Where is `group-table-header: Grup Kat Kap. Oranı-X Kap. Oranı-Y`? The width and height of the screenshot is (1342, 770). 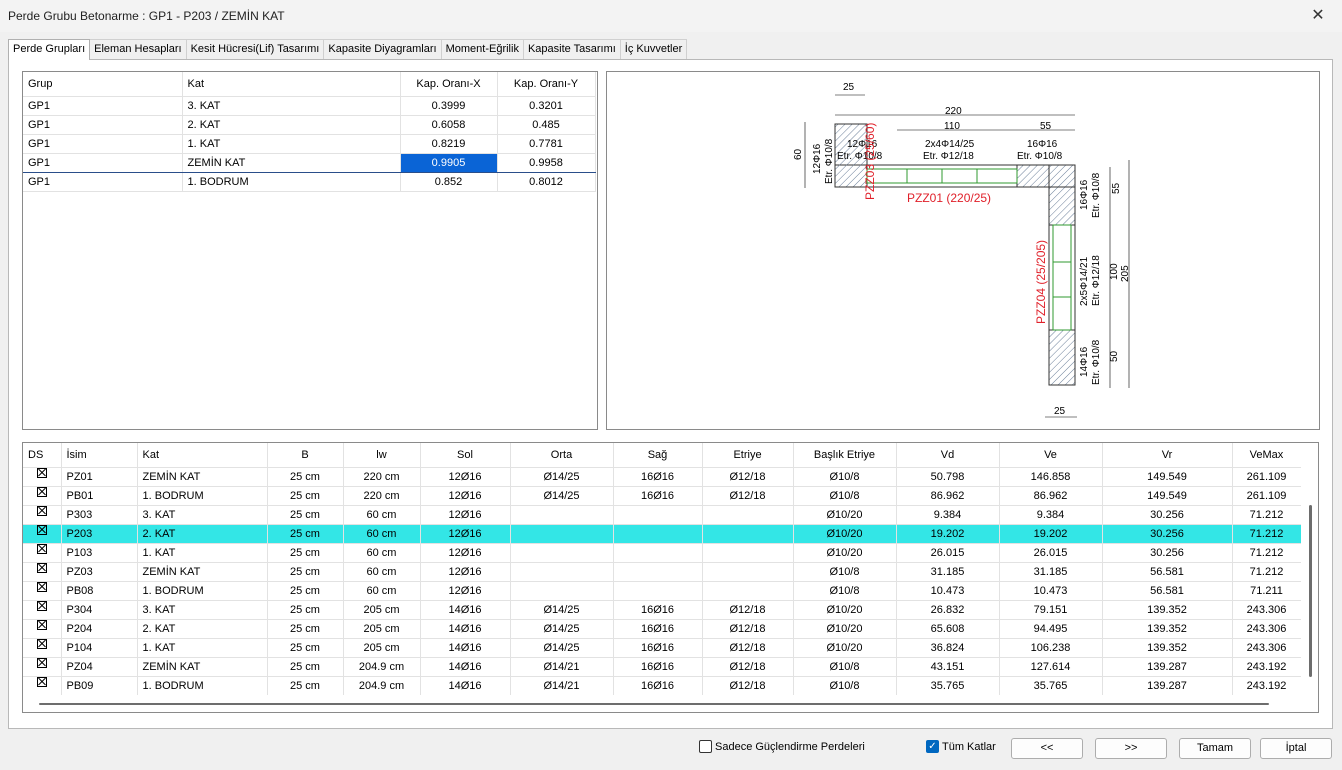
group-table-header: Grup Kat Kap. Oranı-X Kap. Oranı-Y is located at coordinates (309, 84).